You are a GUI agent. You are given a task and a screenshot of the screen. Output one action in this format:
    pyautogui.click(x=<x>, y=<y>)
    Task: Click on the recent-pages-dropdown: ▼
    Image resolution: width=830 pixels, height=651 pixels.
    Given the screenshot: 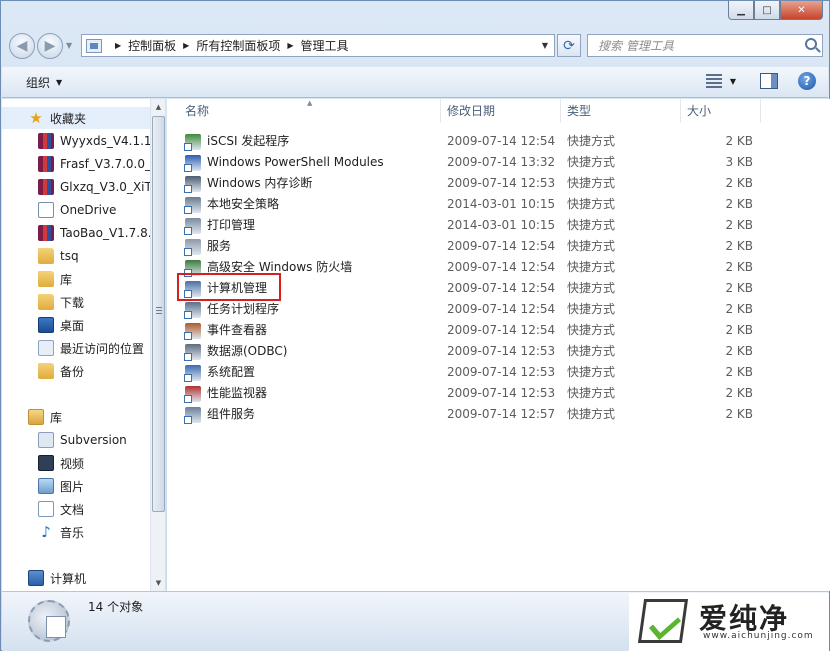 What is the action you would take?
    pyautogui.click(x=69, y=45)
    